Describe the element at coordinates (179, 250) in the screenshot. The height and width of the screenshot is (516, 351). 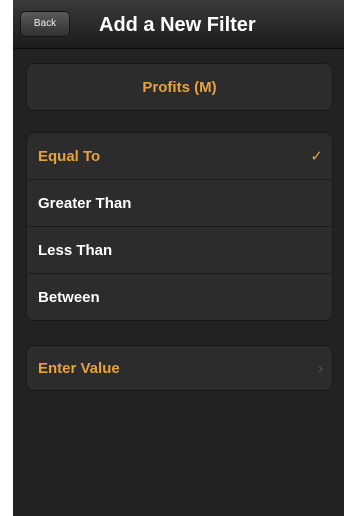
I see `option-less-than: Less Than` at that location.